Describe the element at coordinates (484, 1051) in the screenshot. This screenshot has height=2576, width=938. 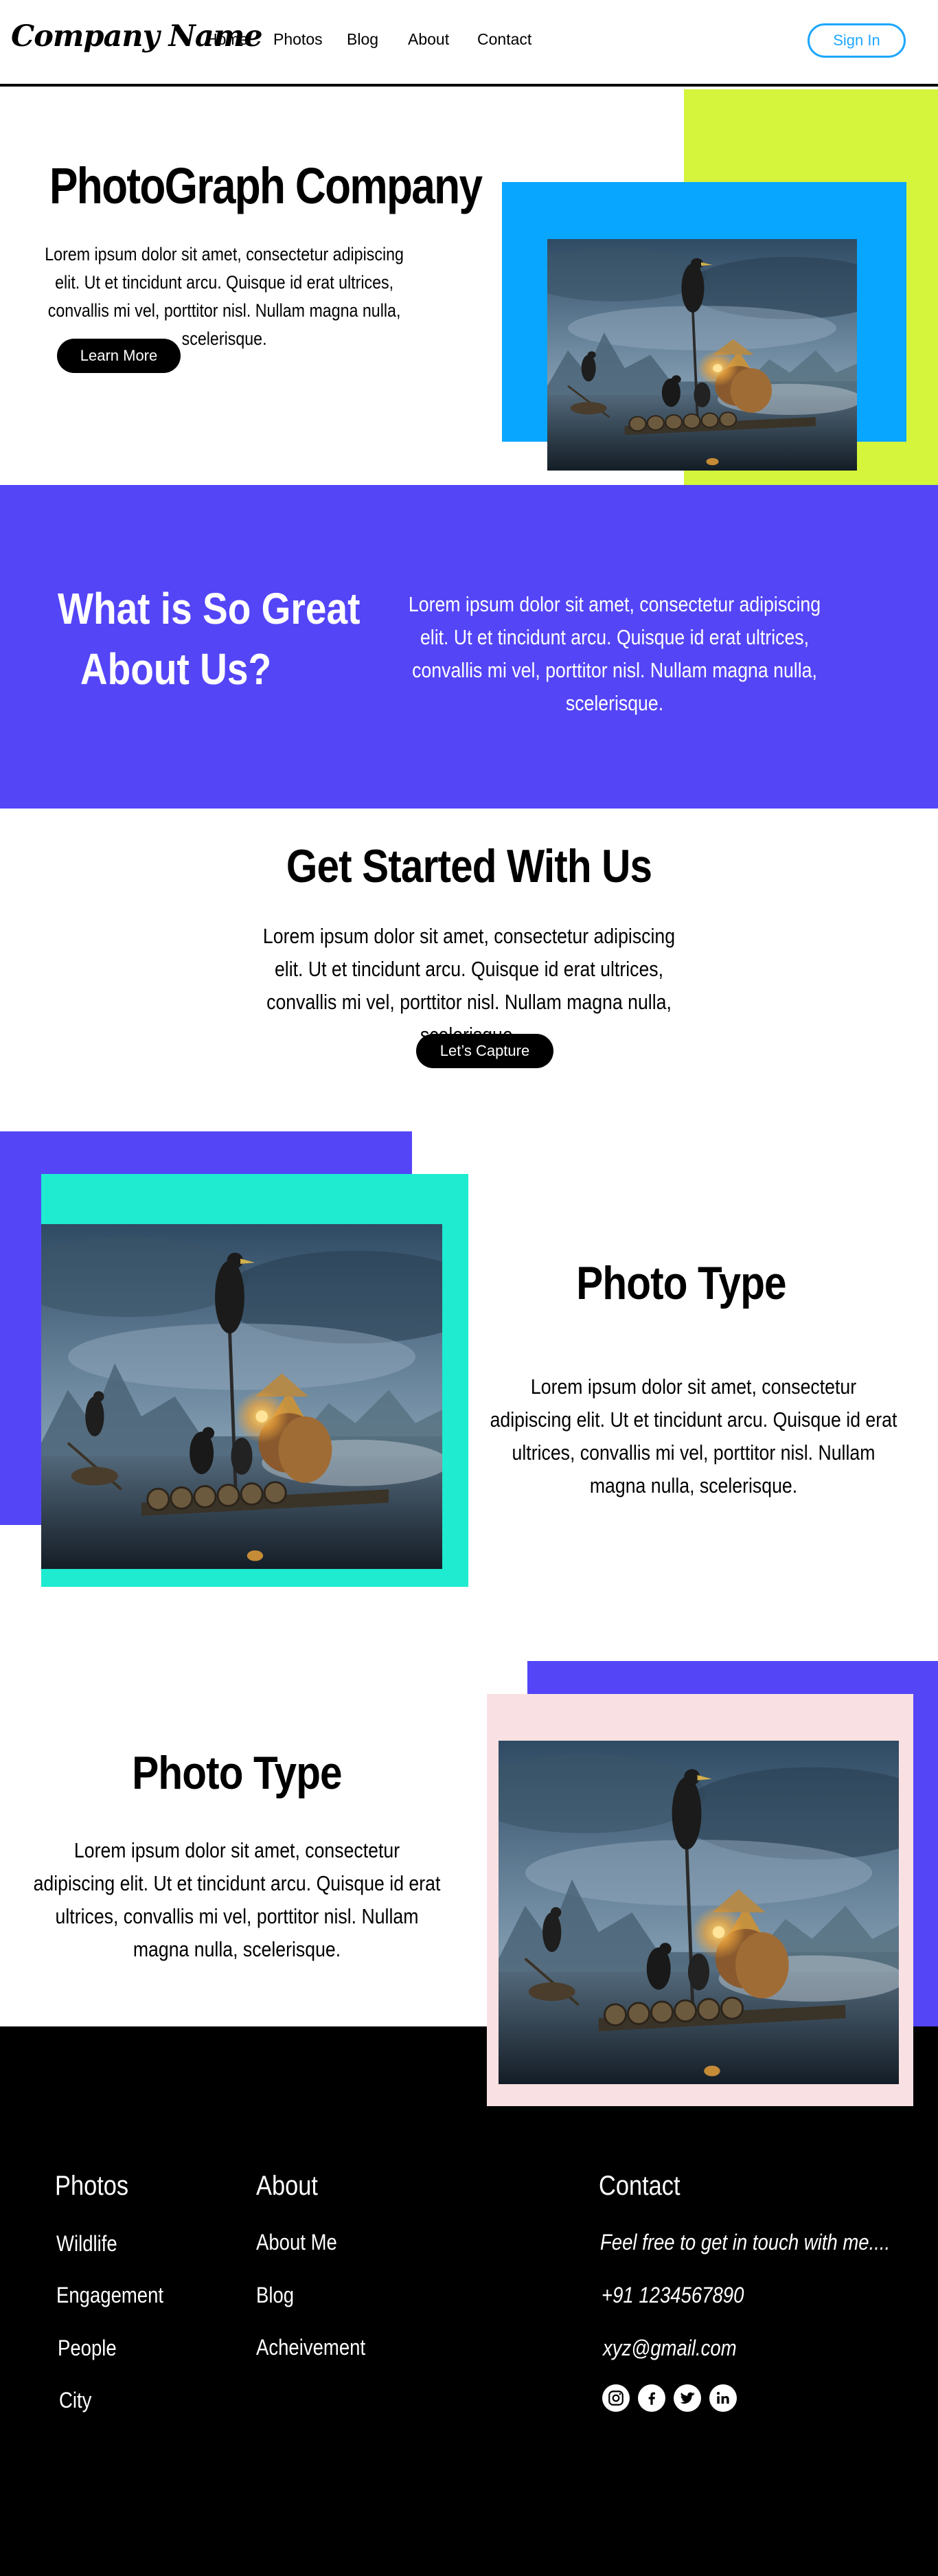
I see `lets-capture-button: Let’s Capture` at that location.